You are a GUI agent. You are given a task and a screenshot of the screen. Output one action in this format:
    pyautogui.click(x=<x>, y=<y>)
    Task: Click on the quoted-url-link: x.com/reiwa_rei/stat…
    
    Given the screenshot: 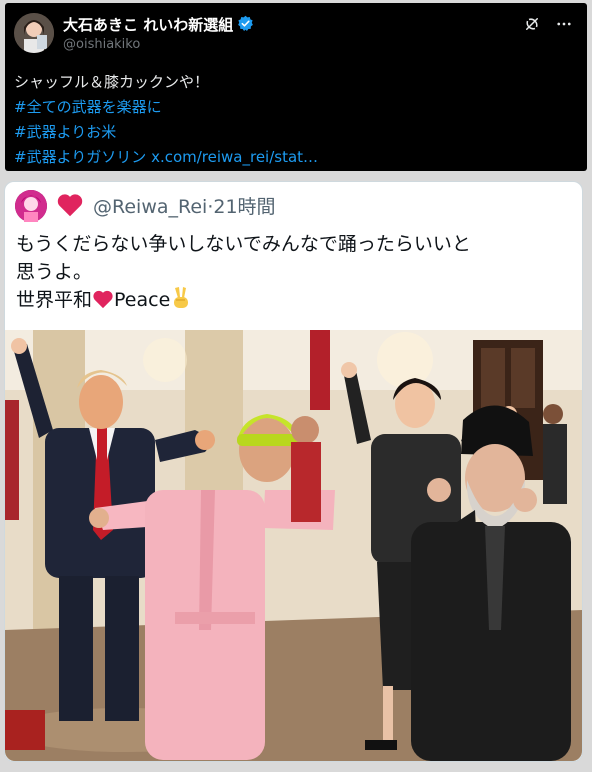 What is the action you would take?
    pyautogui.click(x=234, y=157)
    